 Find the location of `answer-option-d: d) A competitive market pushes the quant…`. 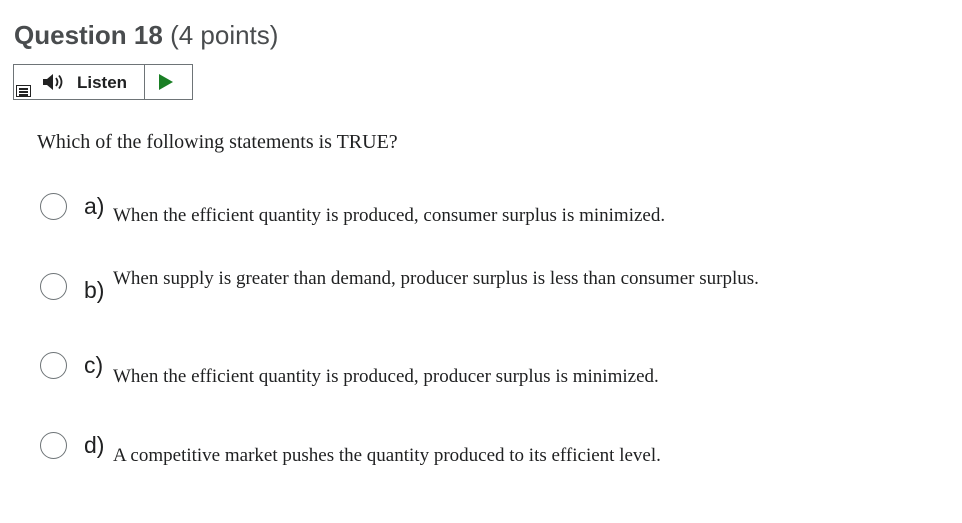

answer-option-d: d) A competitive market pushes the quant… is located at coordinates (490, 450).